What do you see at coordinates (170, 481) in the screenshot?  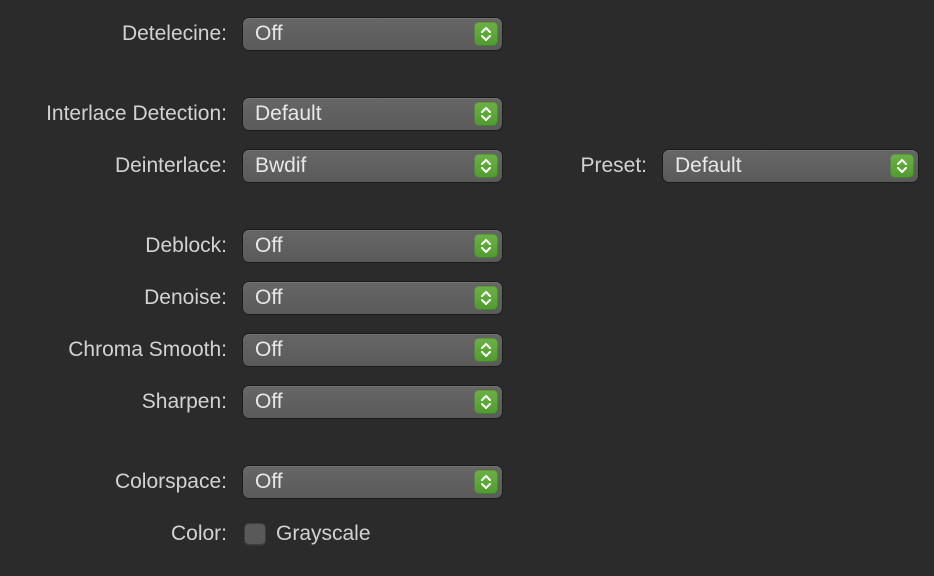 I see `colorspace-label: Colorspace:` at bounding box center [170, 481].